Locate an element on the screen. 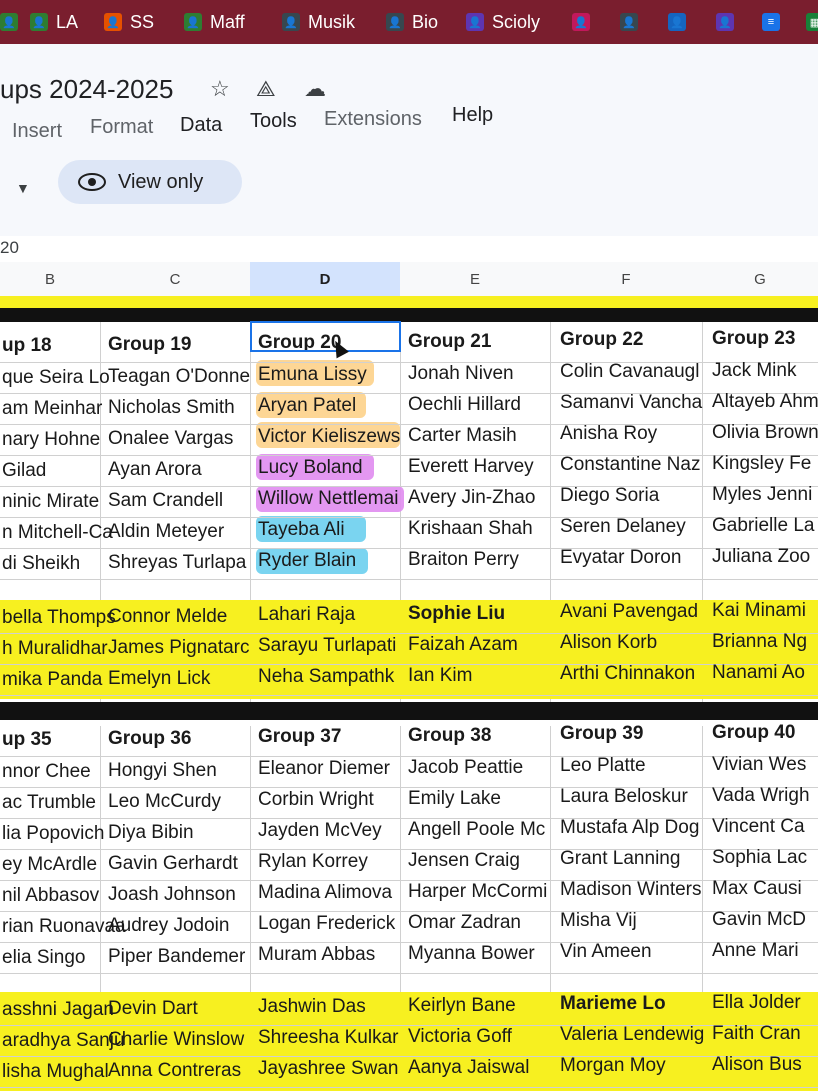 This screenshot has height=1091, width=818. cell: Seren Delaney is located at coordinates (633, 527).